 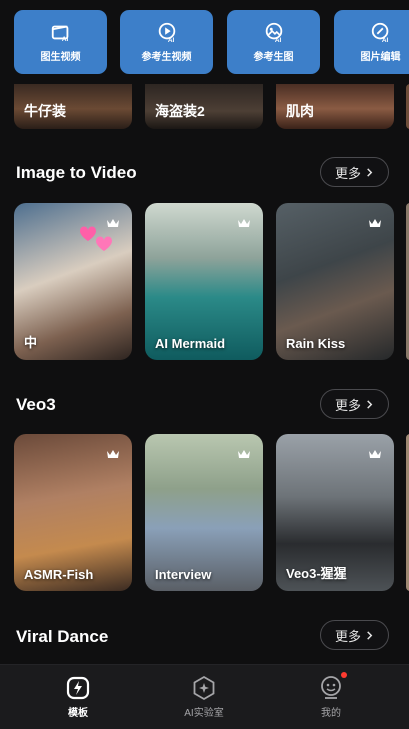 What do you see at coordinates (59, 574) in the screenshot?
I see `template-card-label: ASMR-Fish` at bounding box center [59, 574].